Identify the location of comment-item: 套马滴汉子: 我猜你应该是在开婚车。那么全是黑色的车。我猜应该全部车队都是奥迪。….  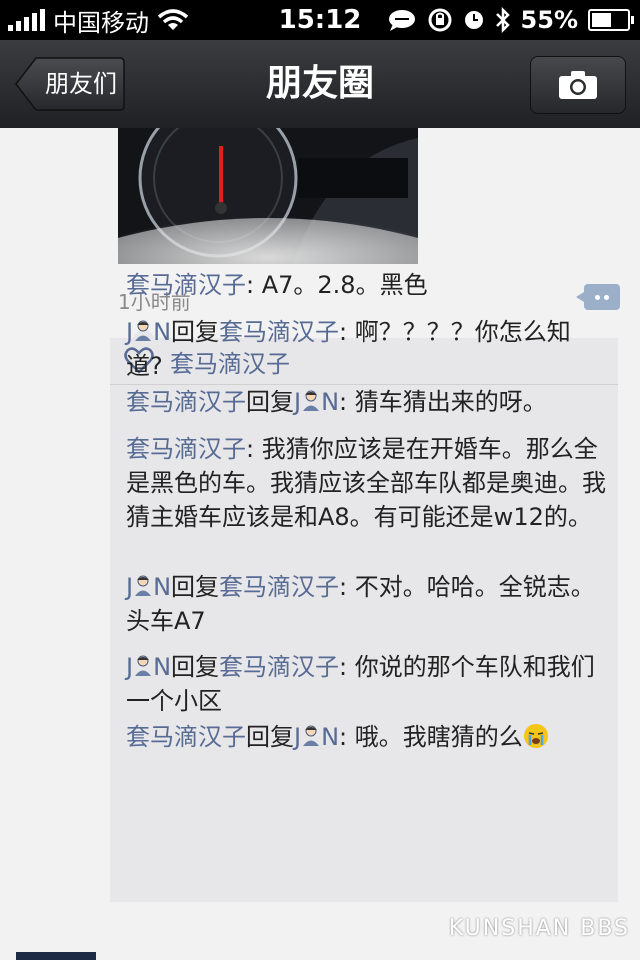
(366, 483).